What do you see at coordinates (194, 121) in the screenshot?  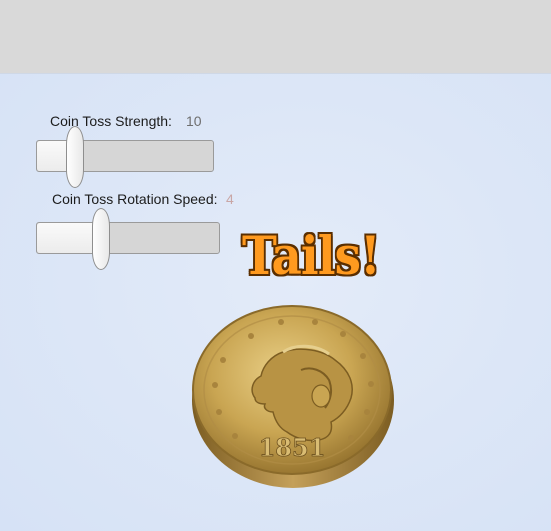 I see `strength-value: 10` at bounding box center [194, 121].